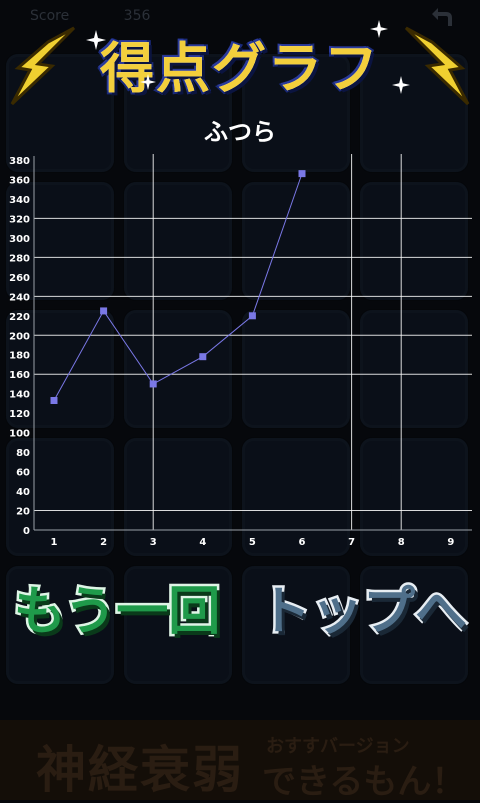 The height and width of the screenshot is (803, 480). Describe the element at coordinates (26, 531) in the screenshot. I see `y-tick-label: 0` at that location.